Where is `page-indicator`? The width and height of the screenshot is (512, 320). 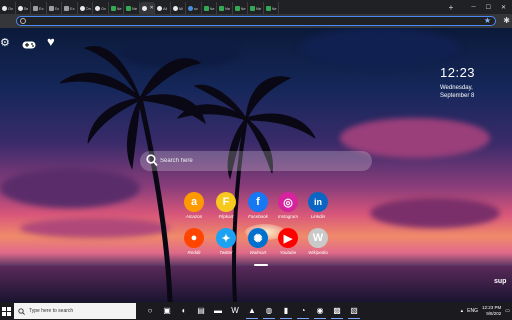
page-indicator is located at coordinates (261, 265).